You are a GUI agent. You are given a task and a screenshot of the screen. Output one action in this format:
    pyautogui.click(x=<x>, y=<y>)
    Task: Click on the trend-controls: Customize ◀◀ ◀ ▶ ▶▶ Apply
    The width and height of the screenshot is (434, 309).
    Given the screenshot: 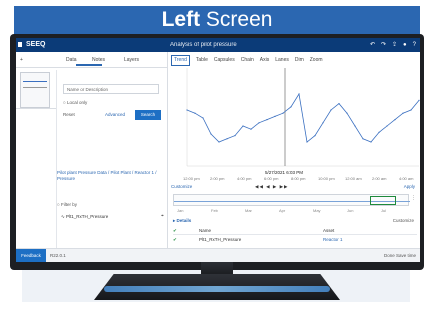 What is the action you would take?
    pyautogui.click(x=295, y=188)
    